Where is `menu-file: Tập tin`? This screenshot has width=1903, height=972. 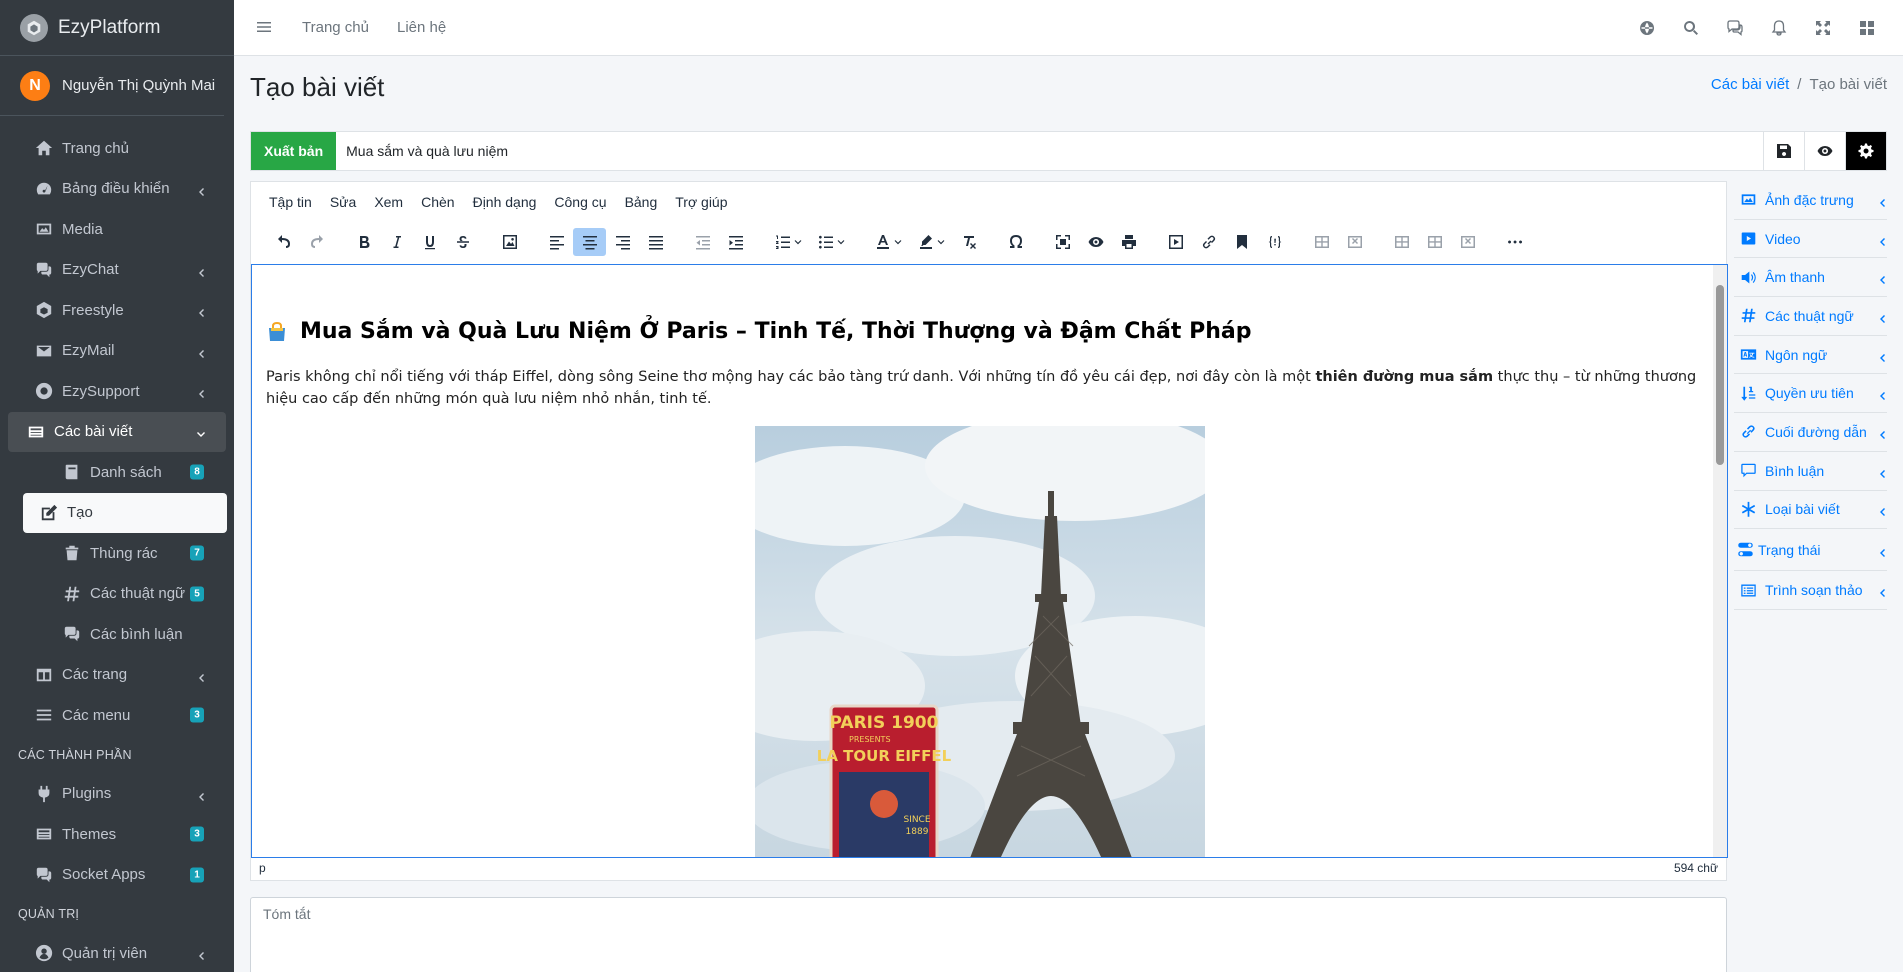 menu-file: Tập tin is located at coordinates (290, 202).